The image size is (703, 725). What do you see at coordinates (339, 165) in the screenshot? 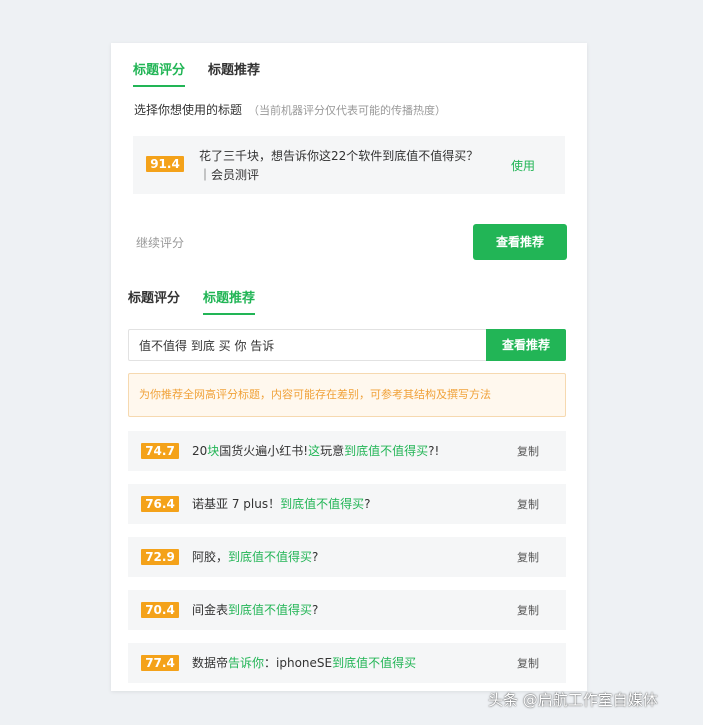
I see `selected-title-text: 花了三千块，想告诉你这22个软件到底值不值得买？｜会员测评` at bounding box center [339, 165].